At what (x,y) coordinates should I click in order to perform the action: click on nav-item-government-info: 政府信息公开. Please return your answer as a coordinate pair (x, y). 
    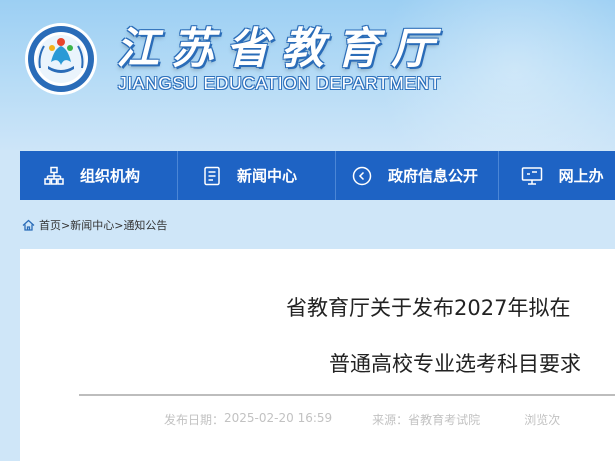
    Looking at the image, I should click on (417, 175).